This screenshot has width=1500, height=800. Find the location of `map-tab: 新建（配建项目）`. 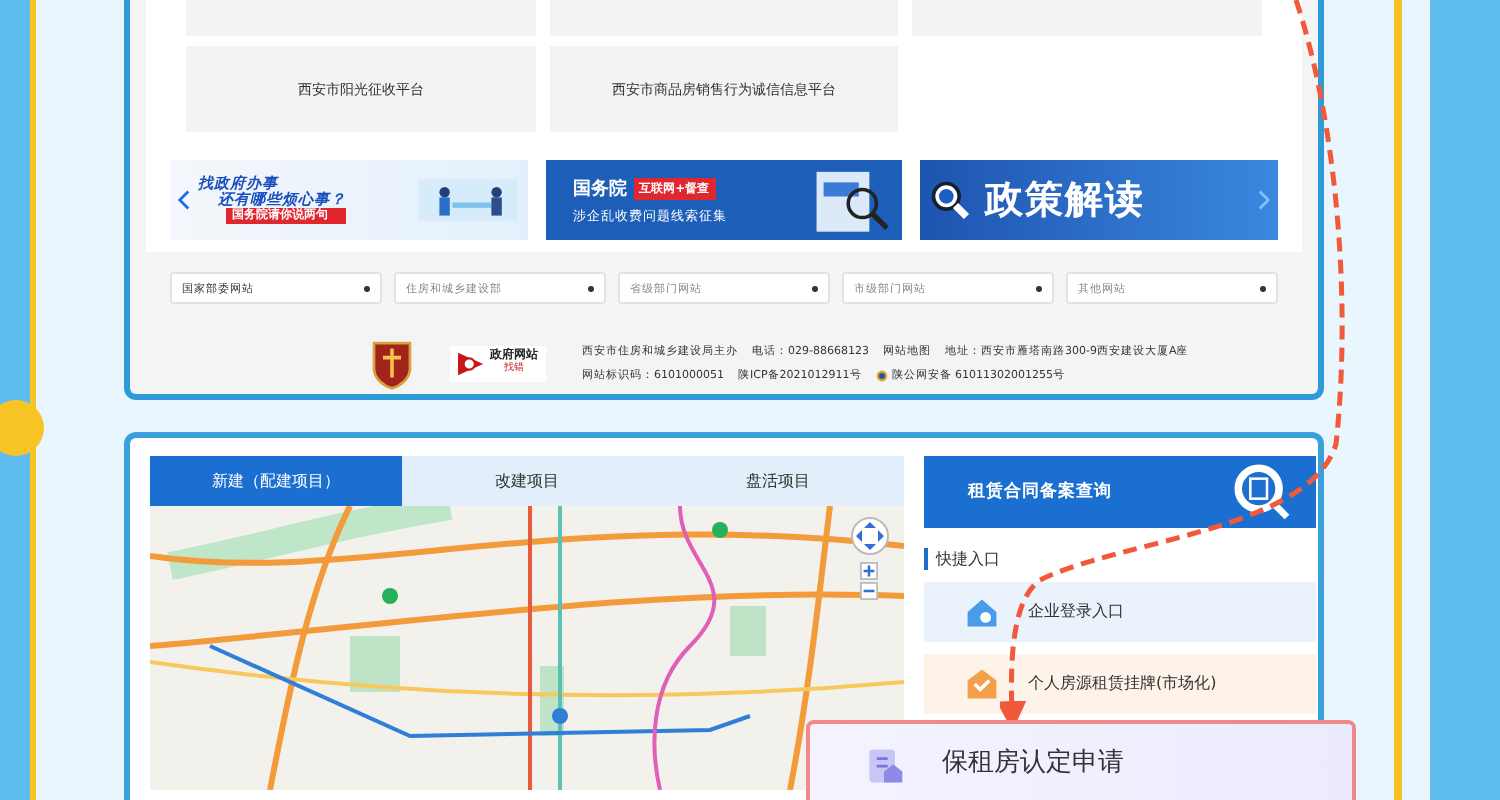

map-tab: 新建（配建项目） is located at coordinates (276, 480).